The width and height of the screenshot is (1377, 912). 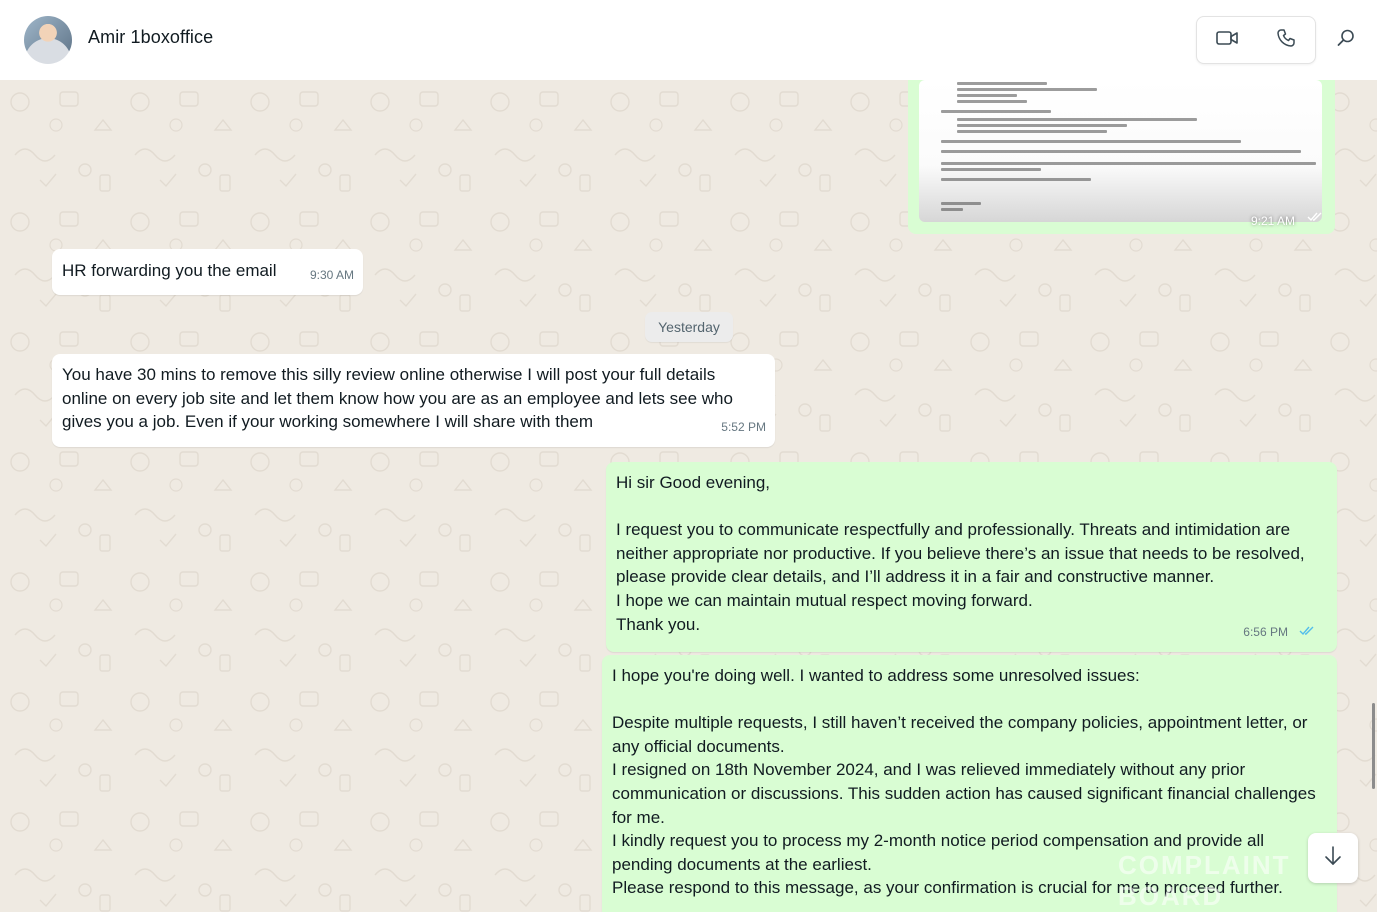 I want to click on contact-name: Amir 1boxoffice, so click(x=150, y=37).